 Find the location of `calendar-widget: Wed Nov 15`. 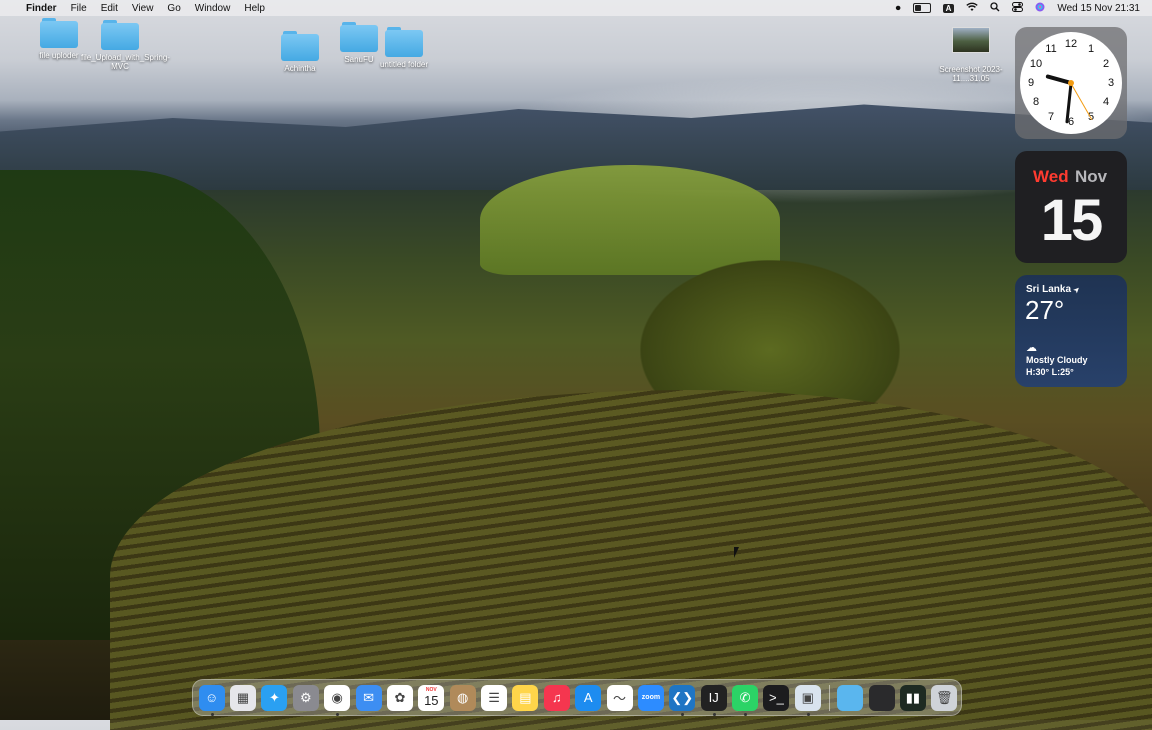

calendar-widget: Wed Nov 15 is located at coordinates (1071, 207).